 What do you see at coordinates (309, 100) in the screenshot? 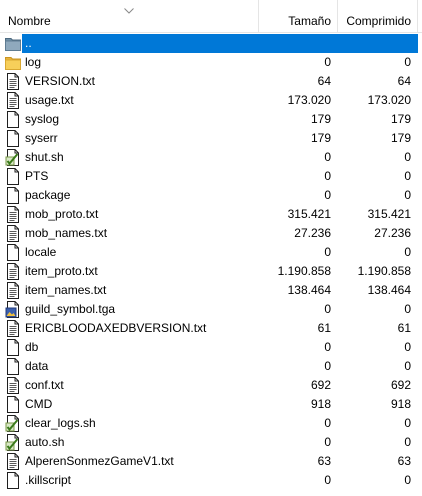
I see `file-size: 173.020` at bounding box center [309, 100].